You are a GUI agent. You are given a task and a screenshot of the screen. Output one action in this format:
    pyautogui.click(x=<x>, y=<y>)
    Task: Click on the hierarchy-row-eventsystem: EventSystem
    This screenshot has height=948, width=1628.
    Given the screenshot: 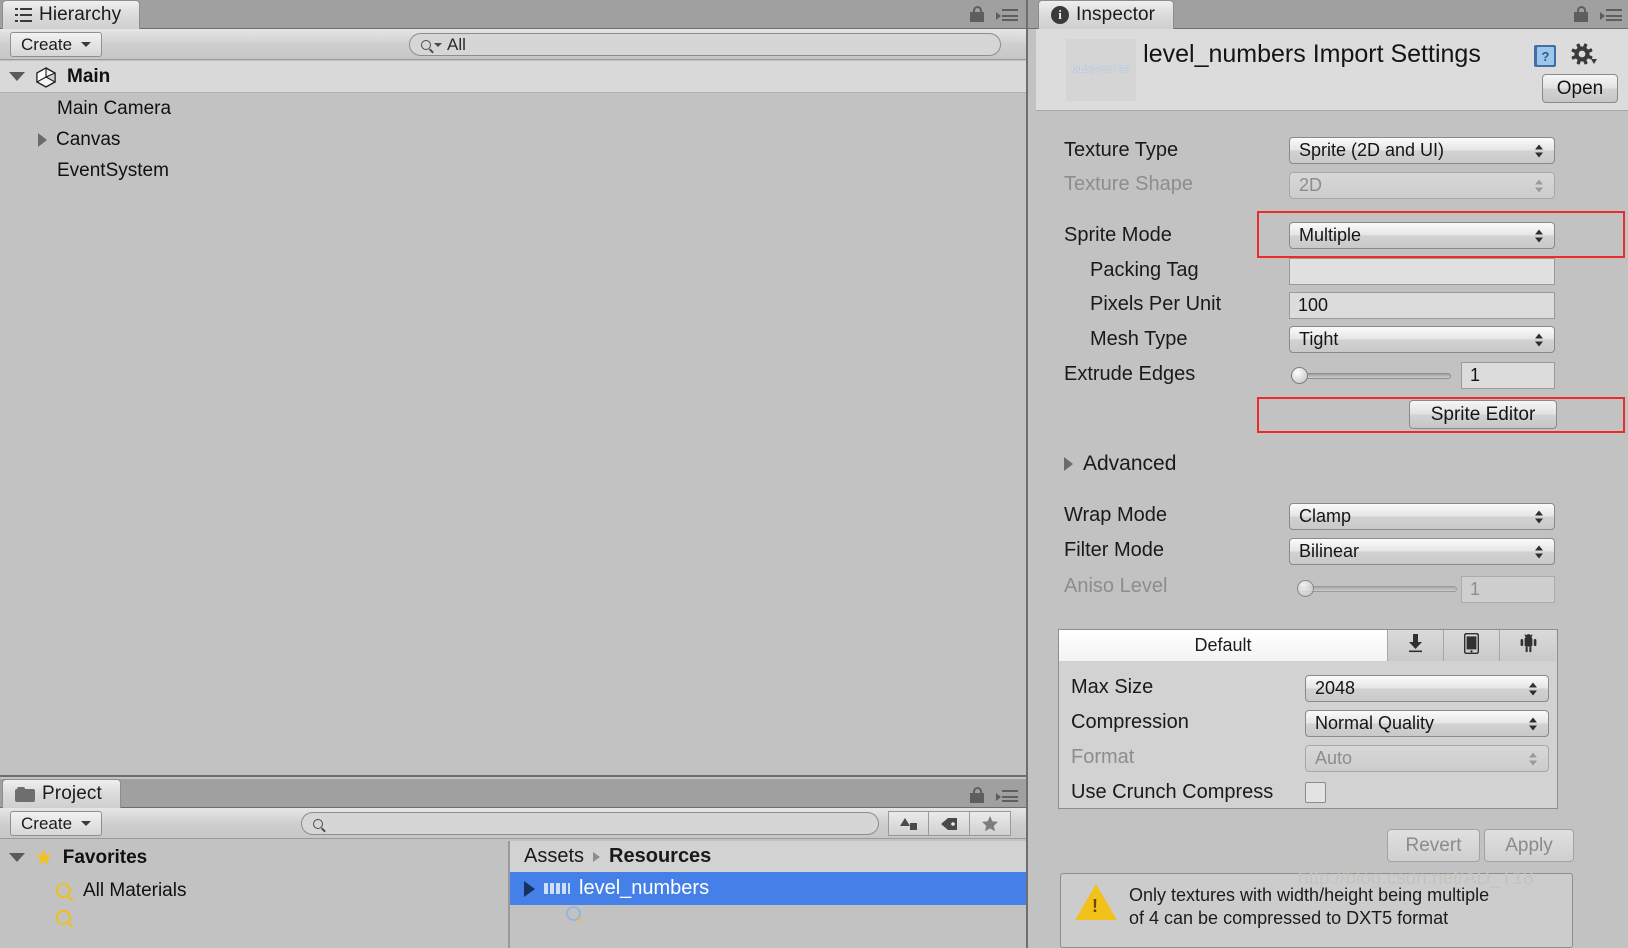 What is the action you would take?
    pyautogui.click(x=513, y=170)
    